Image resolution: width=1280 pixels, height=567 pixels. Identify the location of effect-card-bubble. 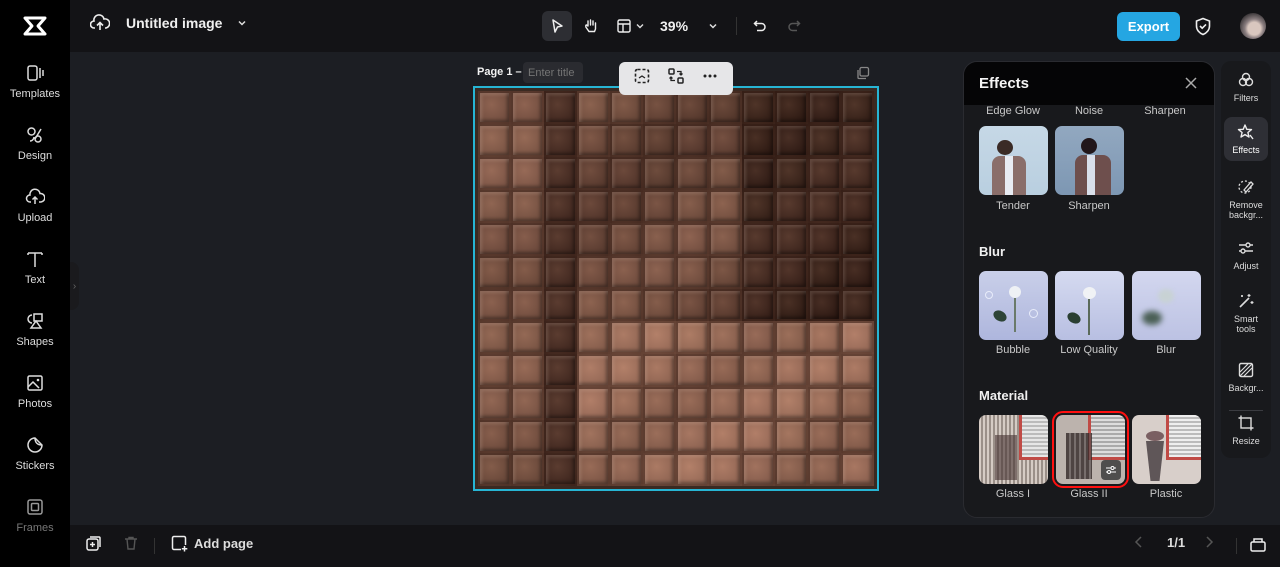
(1013, 305).